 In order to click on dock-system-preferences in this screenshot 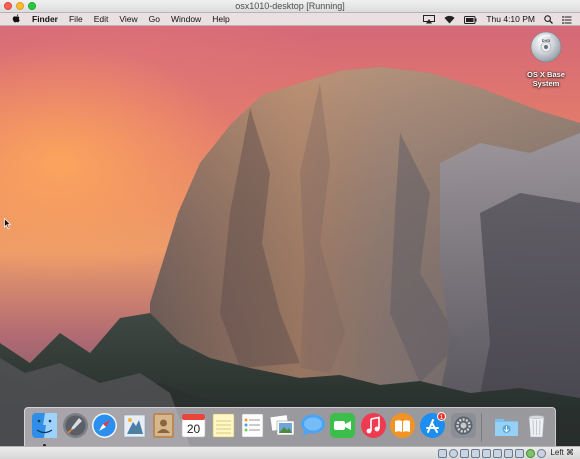, I will do `click(463, 425)`.